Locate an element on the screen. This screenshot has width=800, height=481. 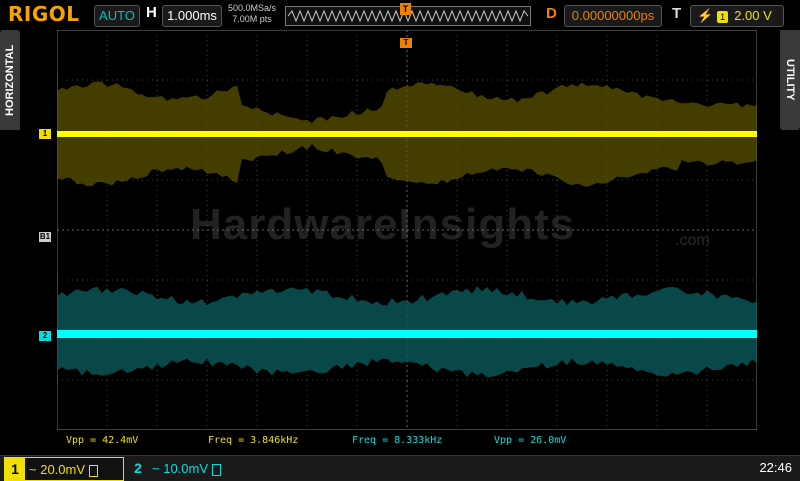
measurement-vpp-ch2: Vpp = 26.0mV is located at coordinates (530, 442).